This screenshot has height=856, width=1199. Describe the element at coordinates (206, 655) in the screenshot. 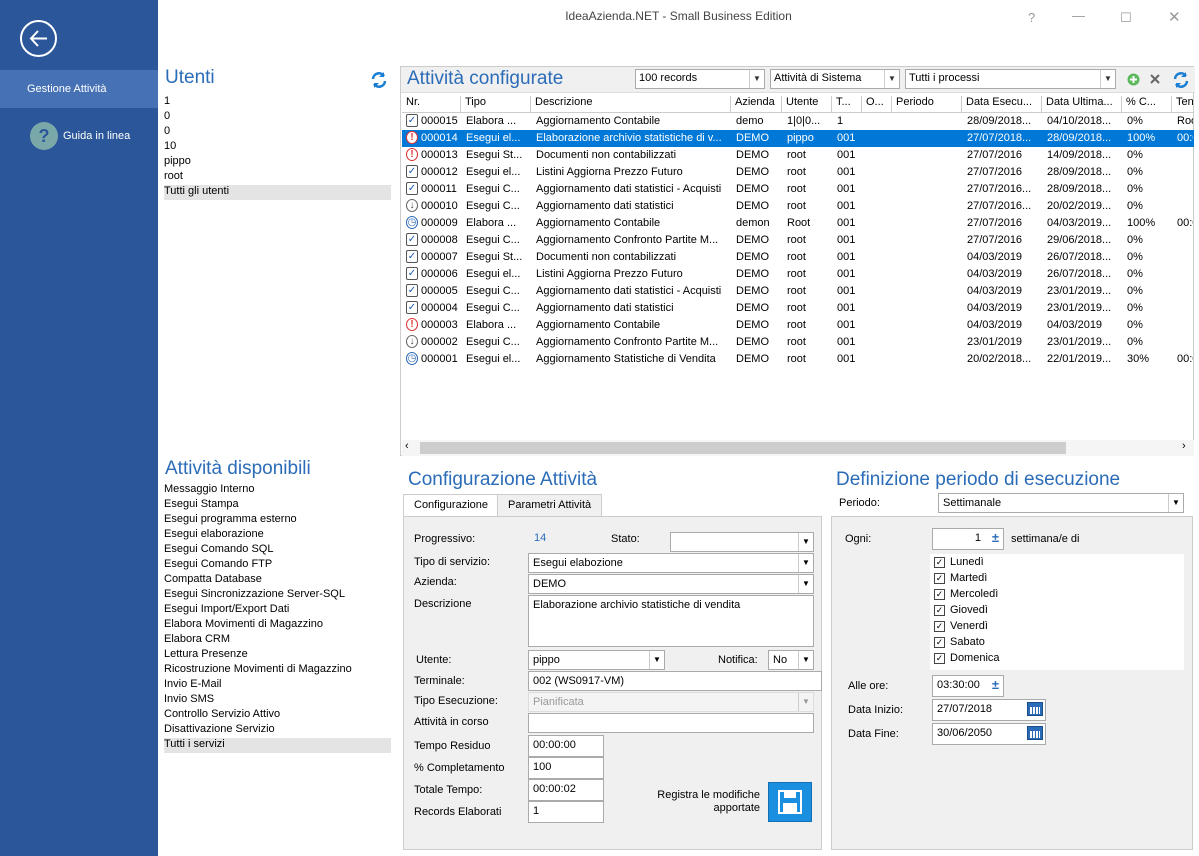

I see `servizio-item: Lettura Presenze` at that location.